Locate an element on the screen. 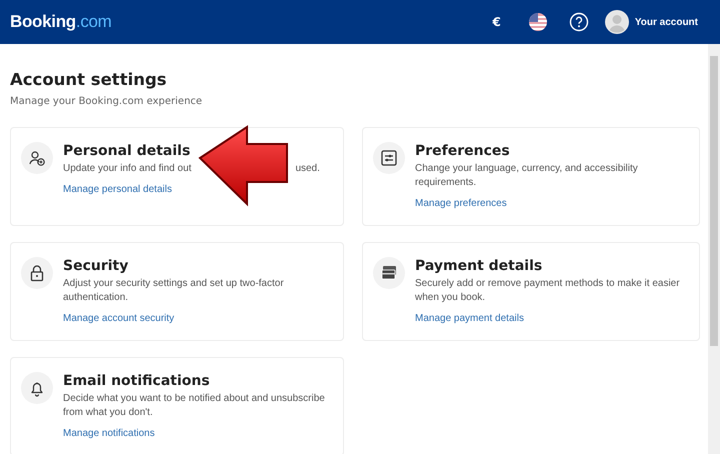 The image size is (720, 454). card-description: Decide what you want to be notified about and unsubscribe from what you don't. is located at coordinates (194, 406).